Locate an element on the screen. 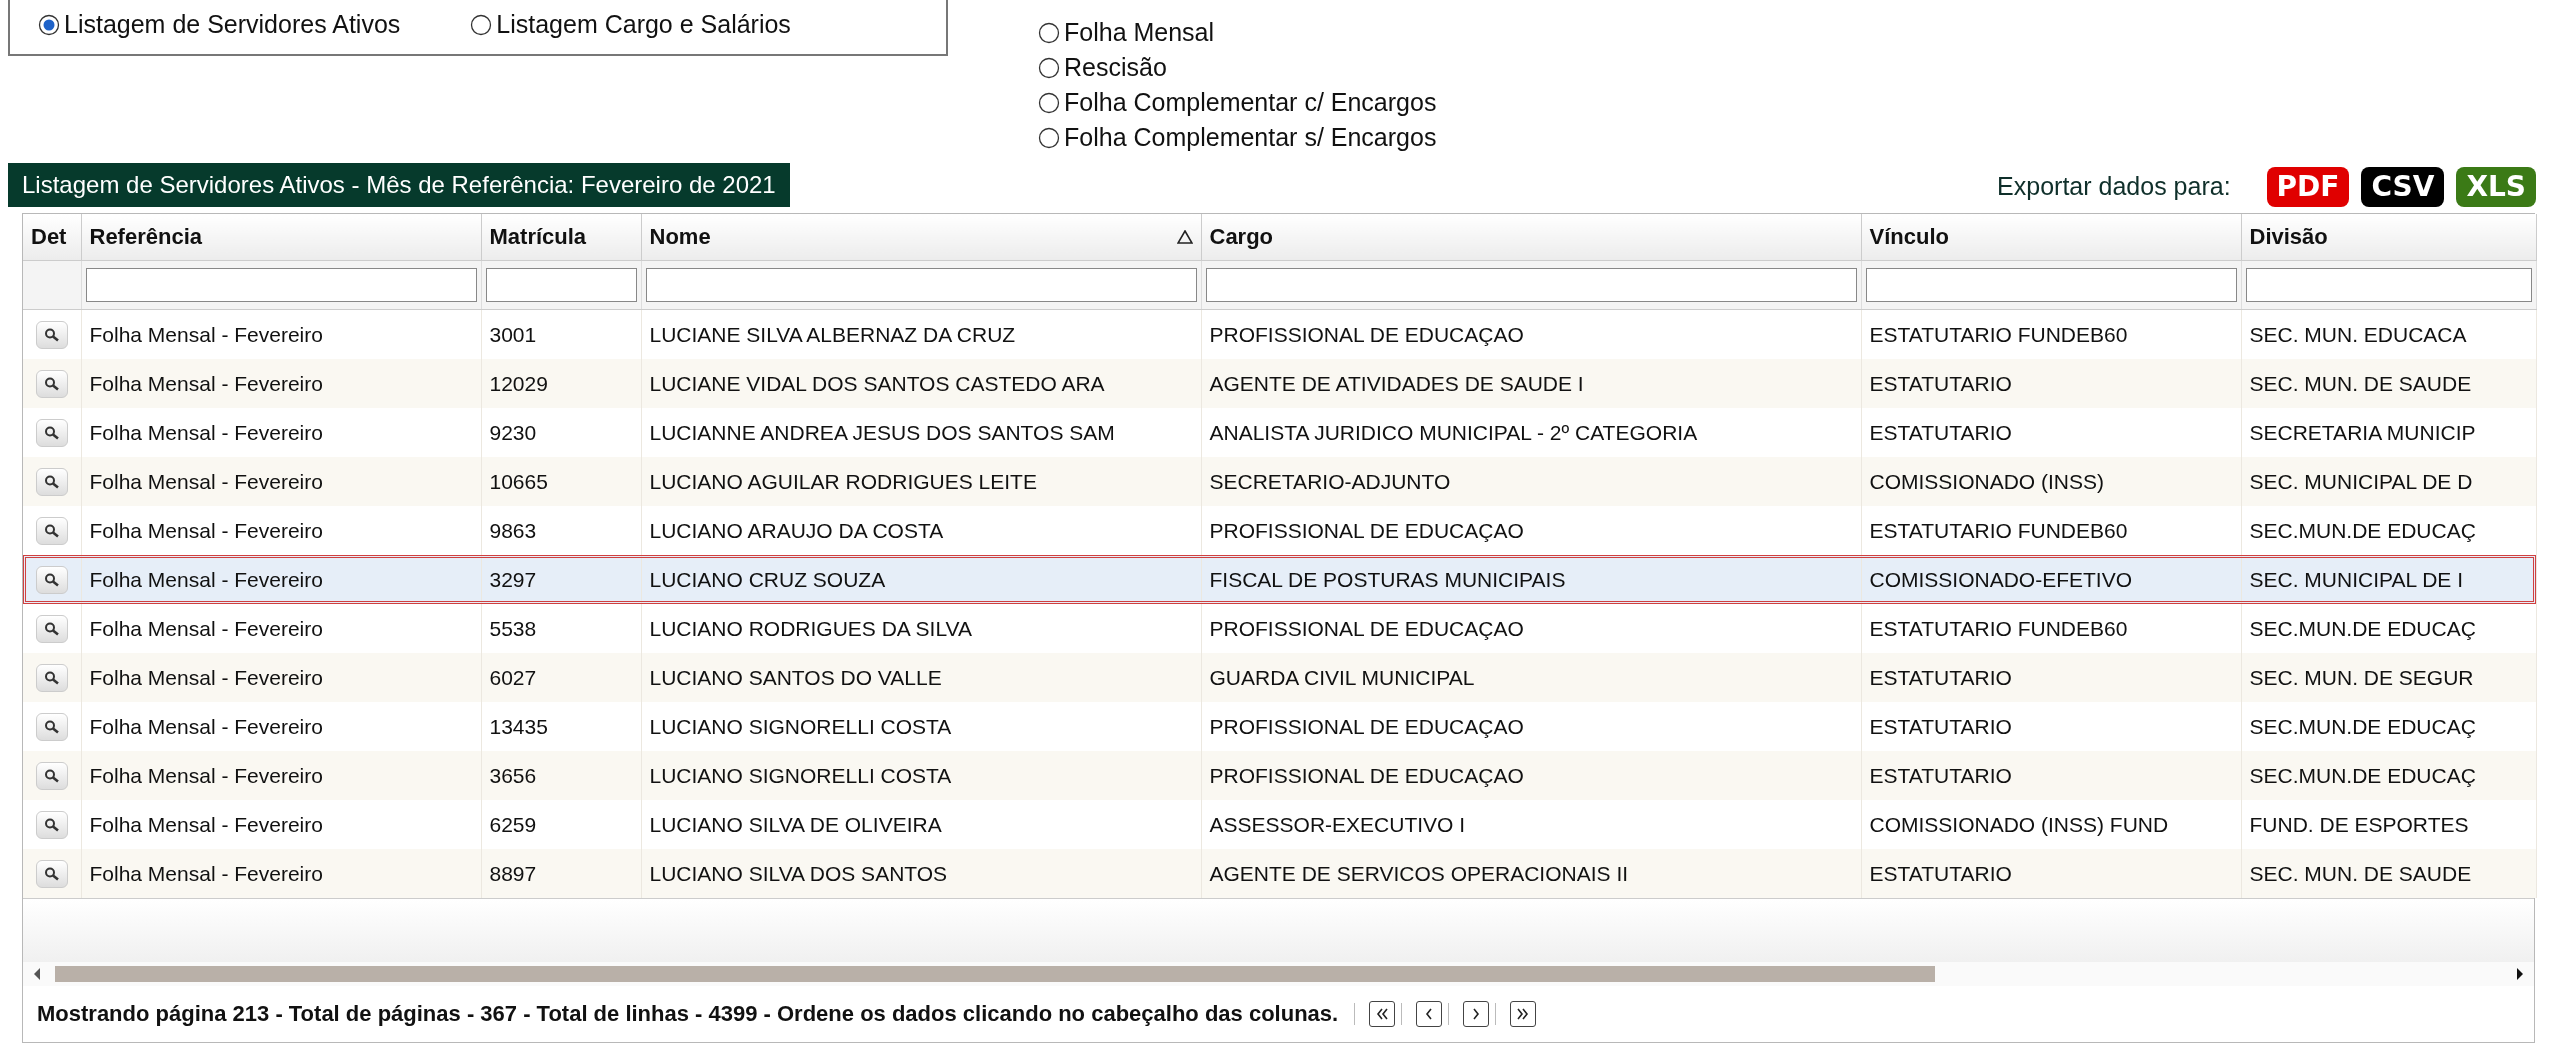 Image resolution: width=2560 pixels, height=1063 pixels. table-cell: COMISSIONADO-EFETIVO is located at coordinates (2001, 579).